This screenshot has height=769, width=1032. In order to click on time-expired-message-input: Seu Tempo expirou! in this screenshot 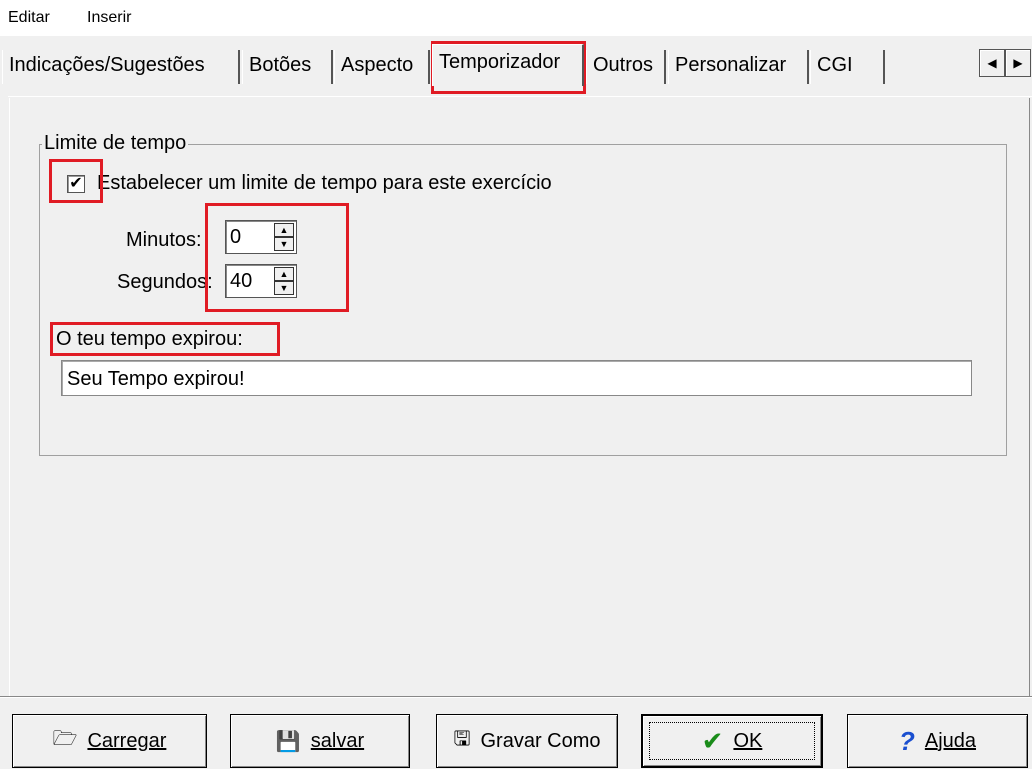, I will do `click(516, 378)`.